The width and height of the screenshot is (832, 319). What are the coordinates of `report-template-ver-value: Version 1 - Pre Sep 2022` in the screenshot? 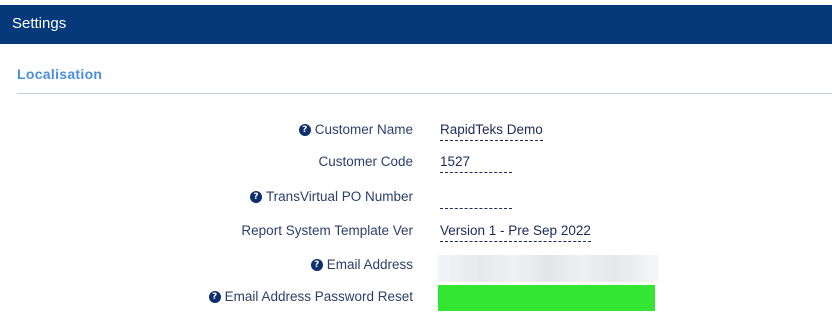 It's located at (515, 232).